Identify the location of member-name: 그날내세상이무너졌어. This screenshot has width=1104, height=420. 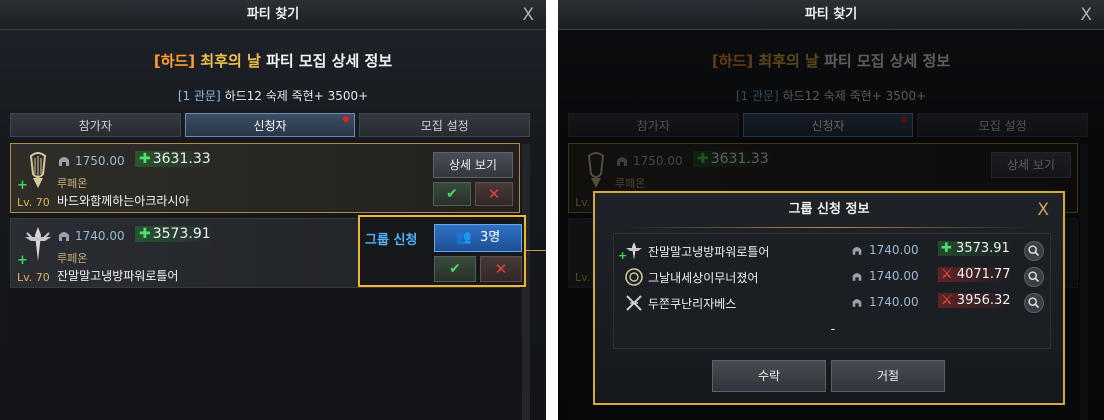
(703, 278).